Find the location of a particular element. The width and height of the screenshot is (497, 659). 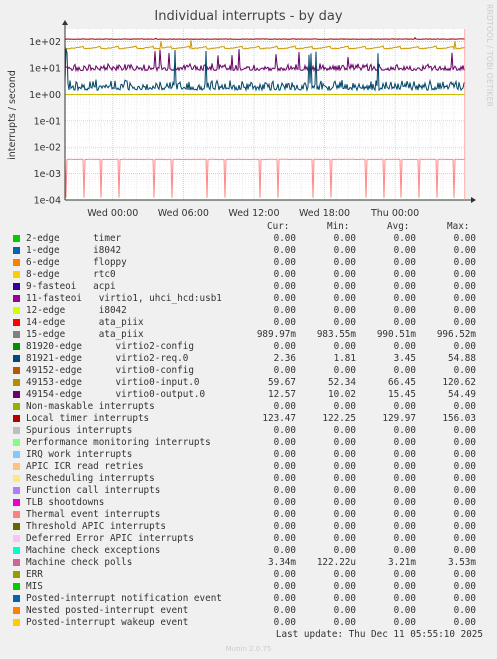

y-tick-label: 1e-04 is located at coordinates (47, 201).